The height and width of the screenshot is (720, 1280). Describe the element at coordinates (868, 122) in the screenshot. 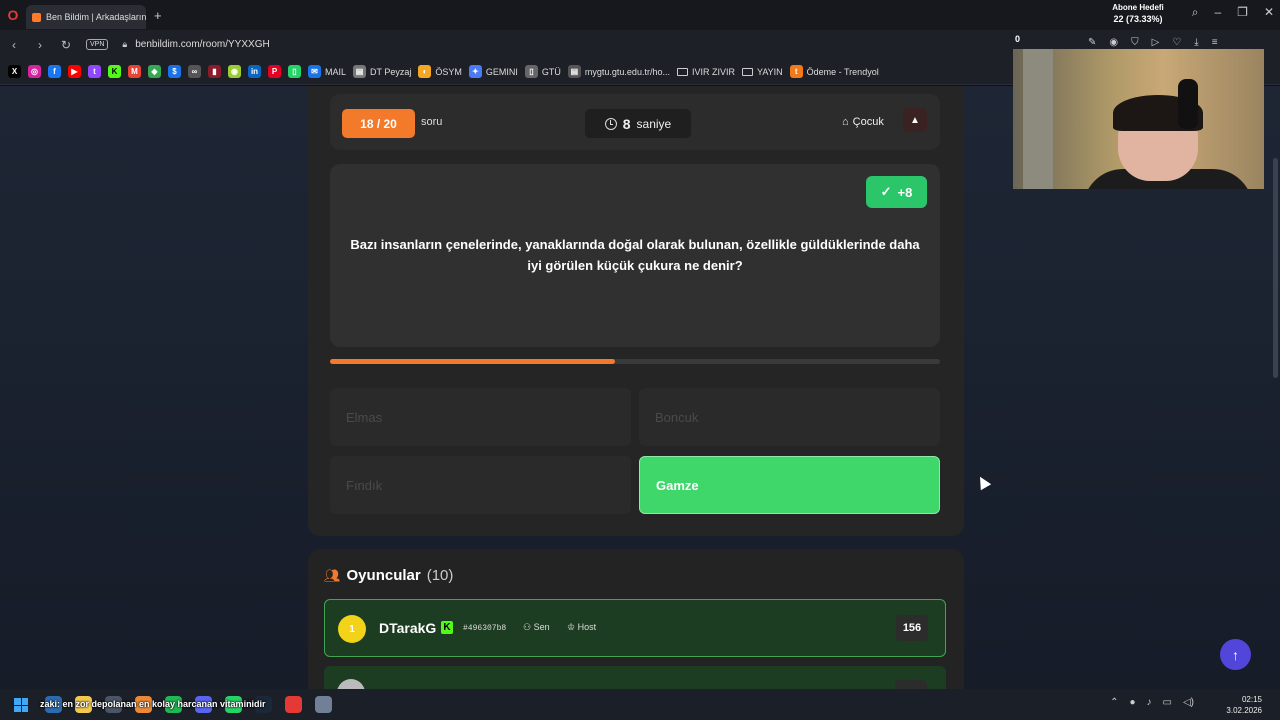

I see `category-label: Çocuk` at that location.